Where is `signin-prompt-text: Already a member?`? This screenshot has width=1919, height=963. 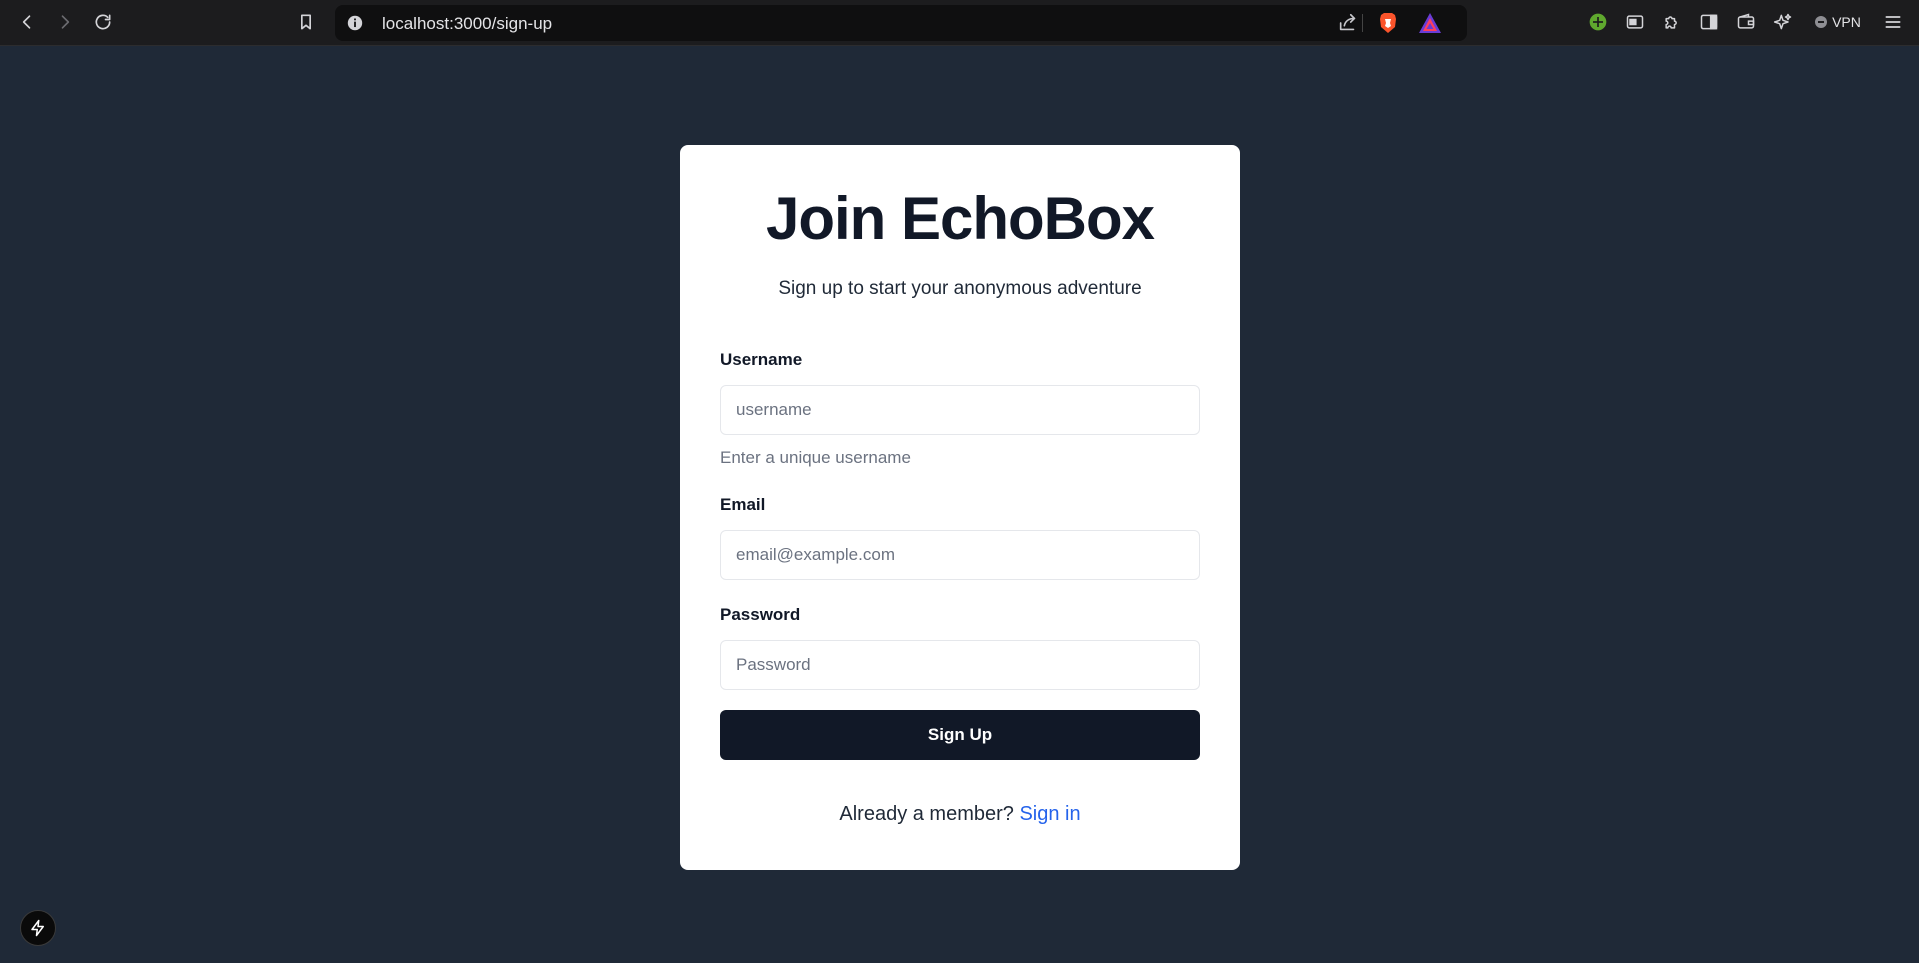
signin-prompt-text: Already a member? is located at coordinates (926, 814).